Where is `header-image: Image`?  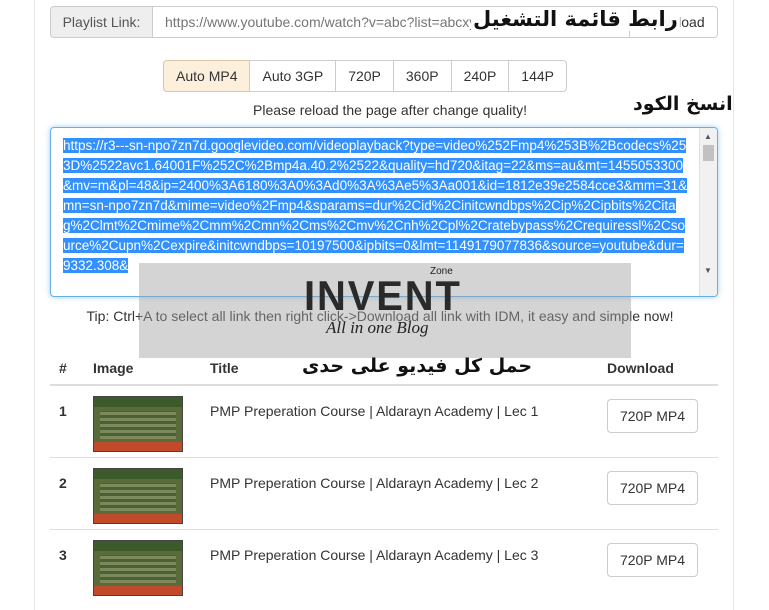
header-image: Image is located at coordinates (113, 368).